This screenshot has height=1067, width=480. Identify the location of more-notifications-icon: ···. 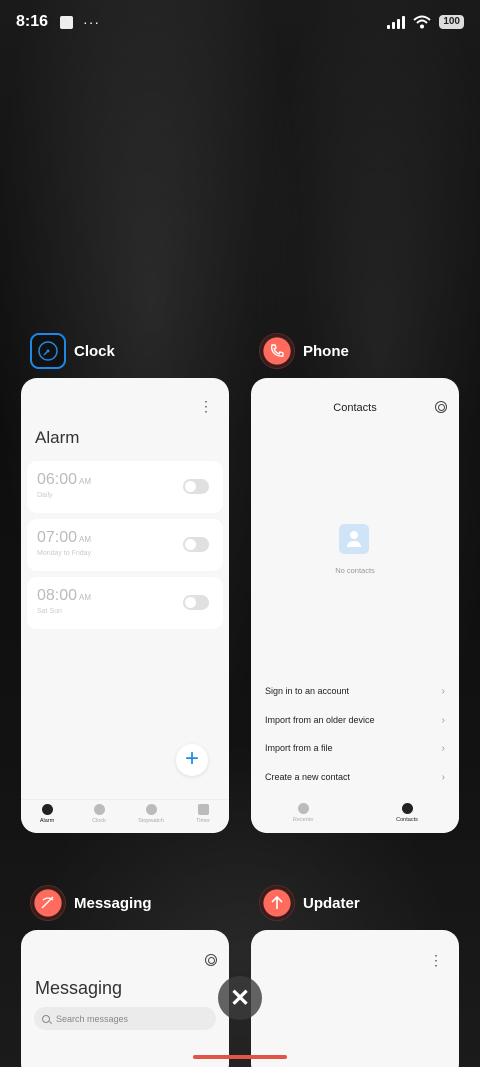
(92, 22).